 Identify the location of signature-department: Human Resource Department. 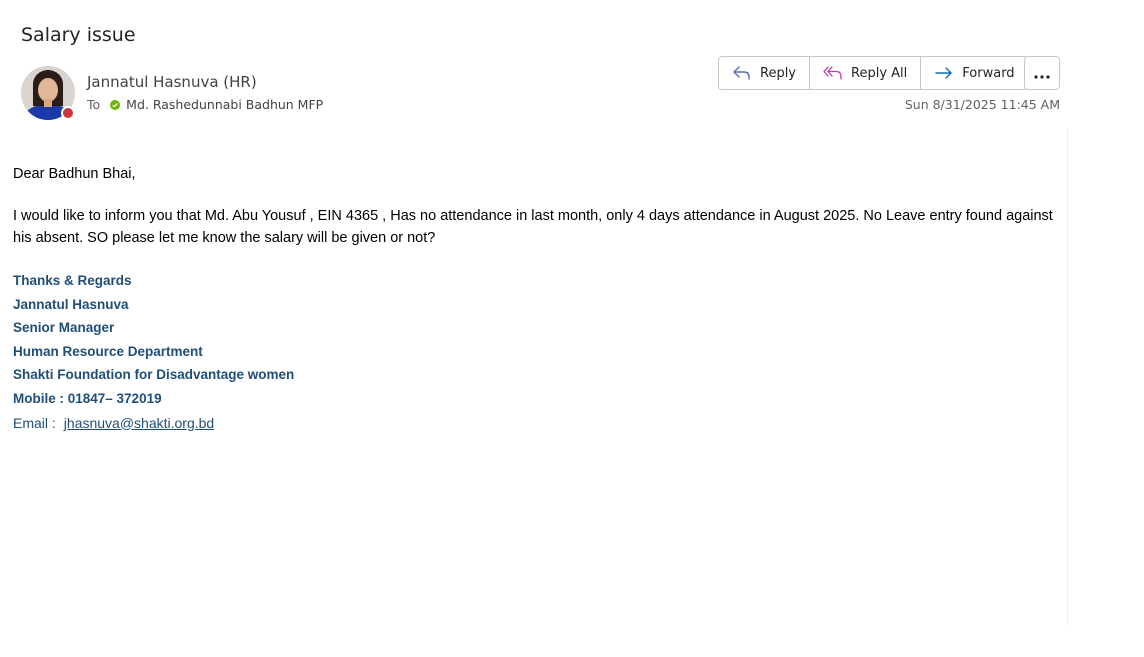
(108, 351).